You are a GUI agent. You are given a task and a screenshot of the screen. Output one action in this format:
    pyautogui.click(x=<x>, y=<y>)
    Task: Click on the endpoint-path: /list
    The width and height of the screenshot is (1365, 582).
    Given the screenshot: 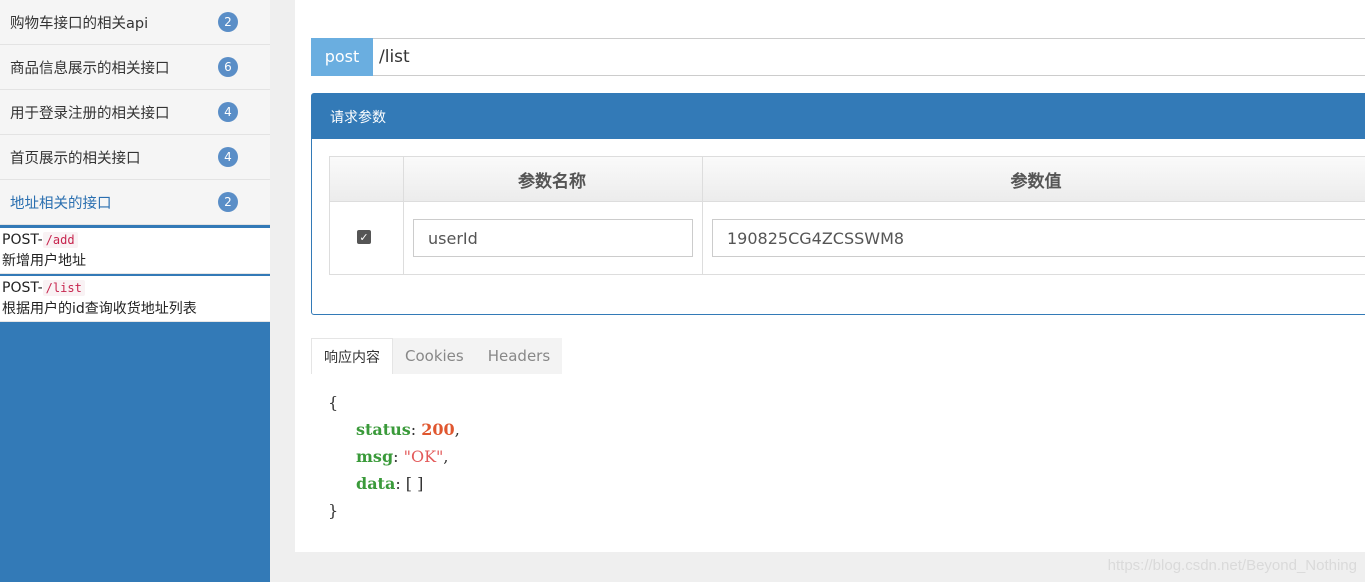 What is the action you would take?
    pyautogui.click(x=63, y=288)
    